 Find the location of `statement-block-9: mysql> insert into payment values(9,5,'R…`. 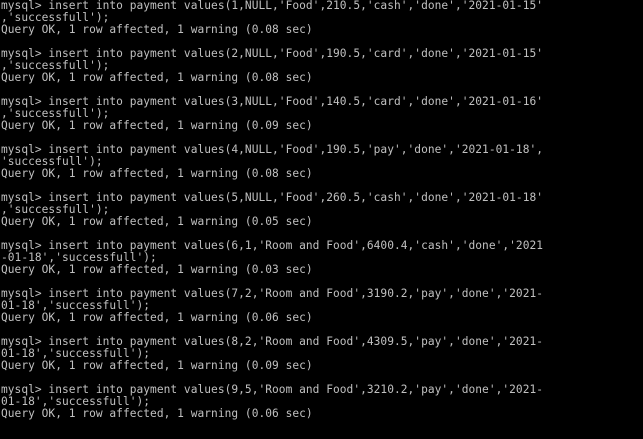

statement-block-9: mysql> insert into payment values(9,5,'R… is located at coordinates (317, 402).